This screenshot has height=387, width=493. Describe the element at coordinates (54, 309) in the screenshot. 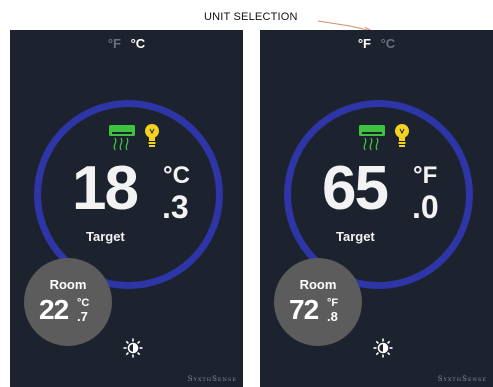

I see `room-temp-whole: 22` at that location.